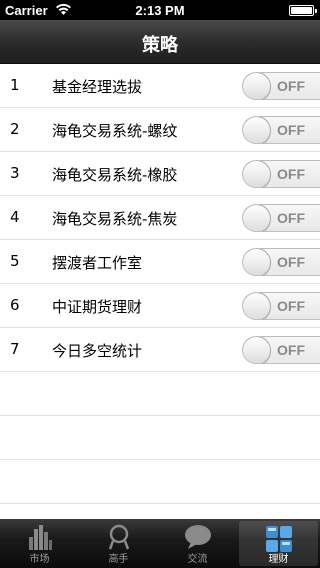  Describe the element at coordinates (39, 559) in the screenshot. I see `tab-label: 市场` at that location.